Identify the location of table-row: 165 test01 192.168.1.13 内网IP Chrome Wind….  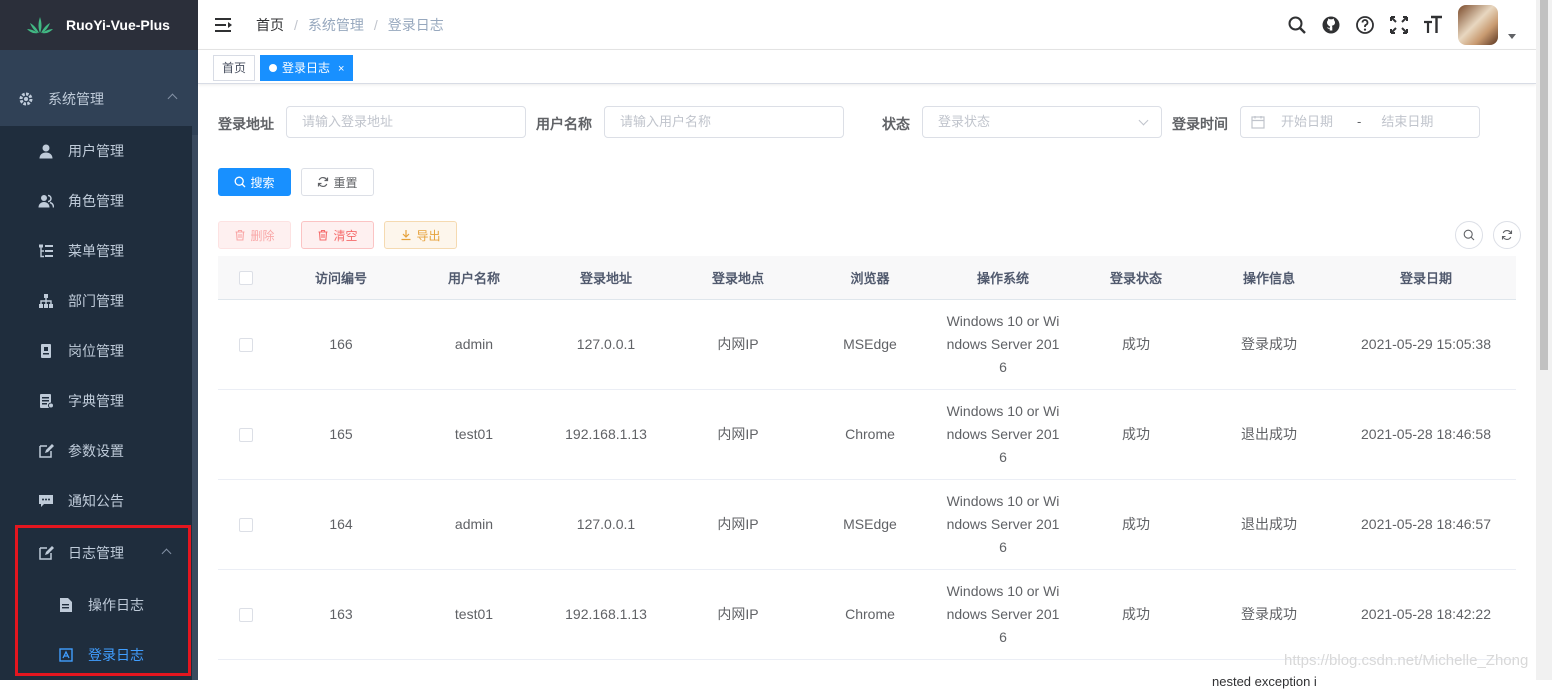
(867, 435).